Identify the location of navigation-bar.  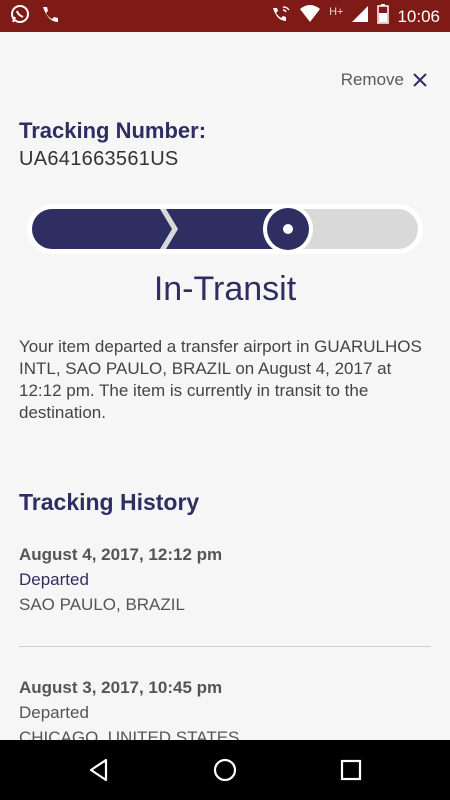
(225, 770).